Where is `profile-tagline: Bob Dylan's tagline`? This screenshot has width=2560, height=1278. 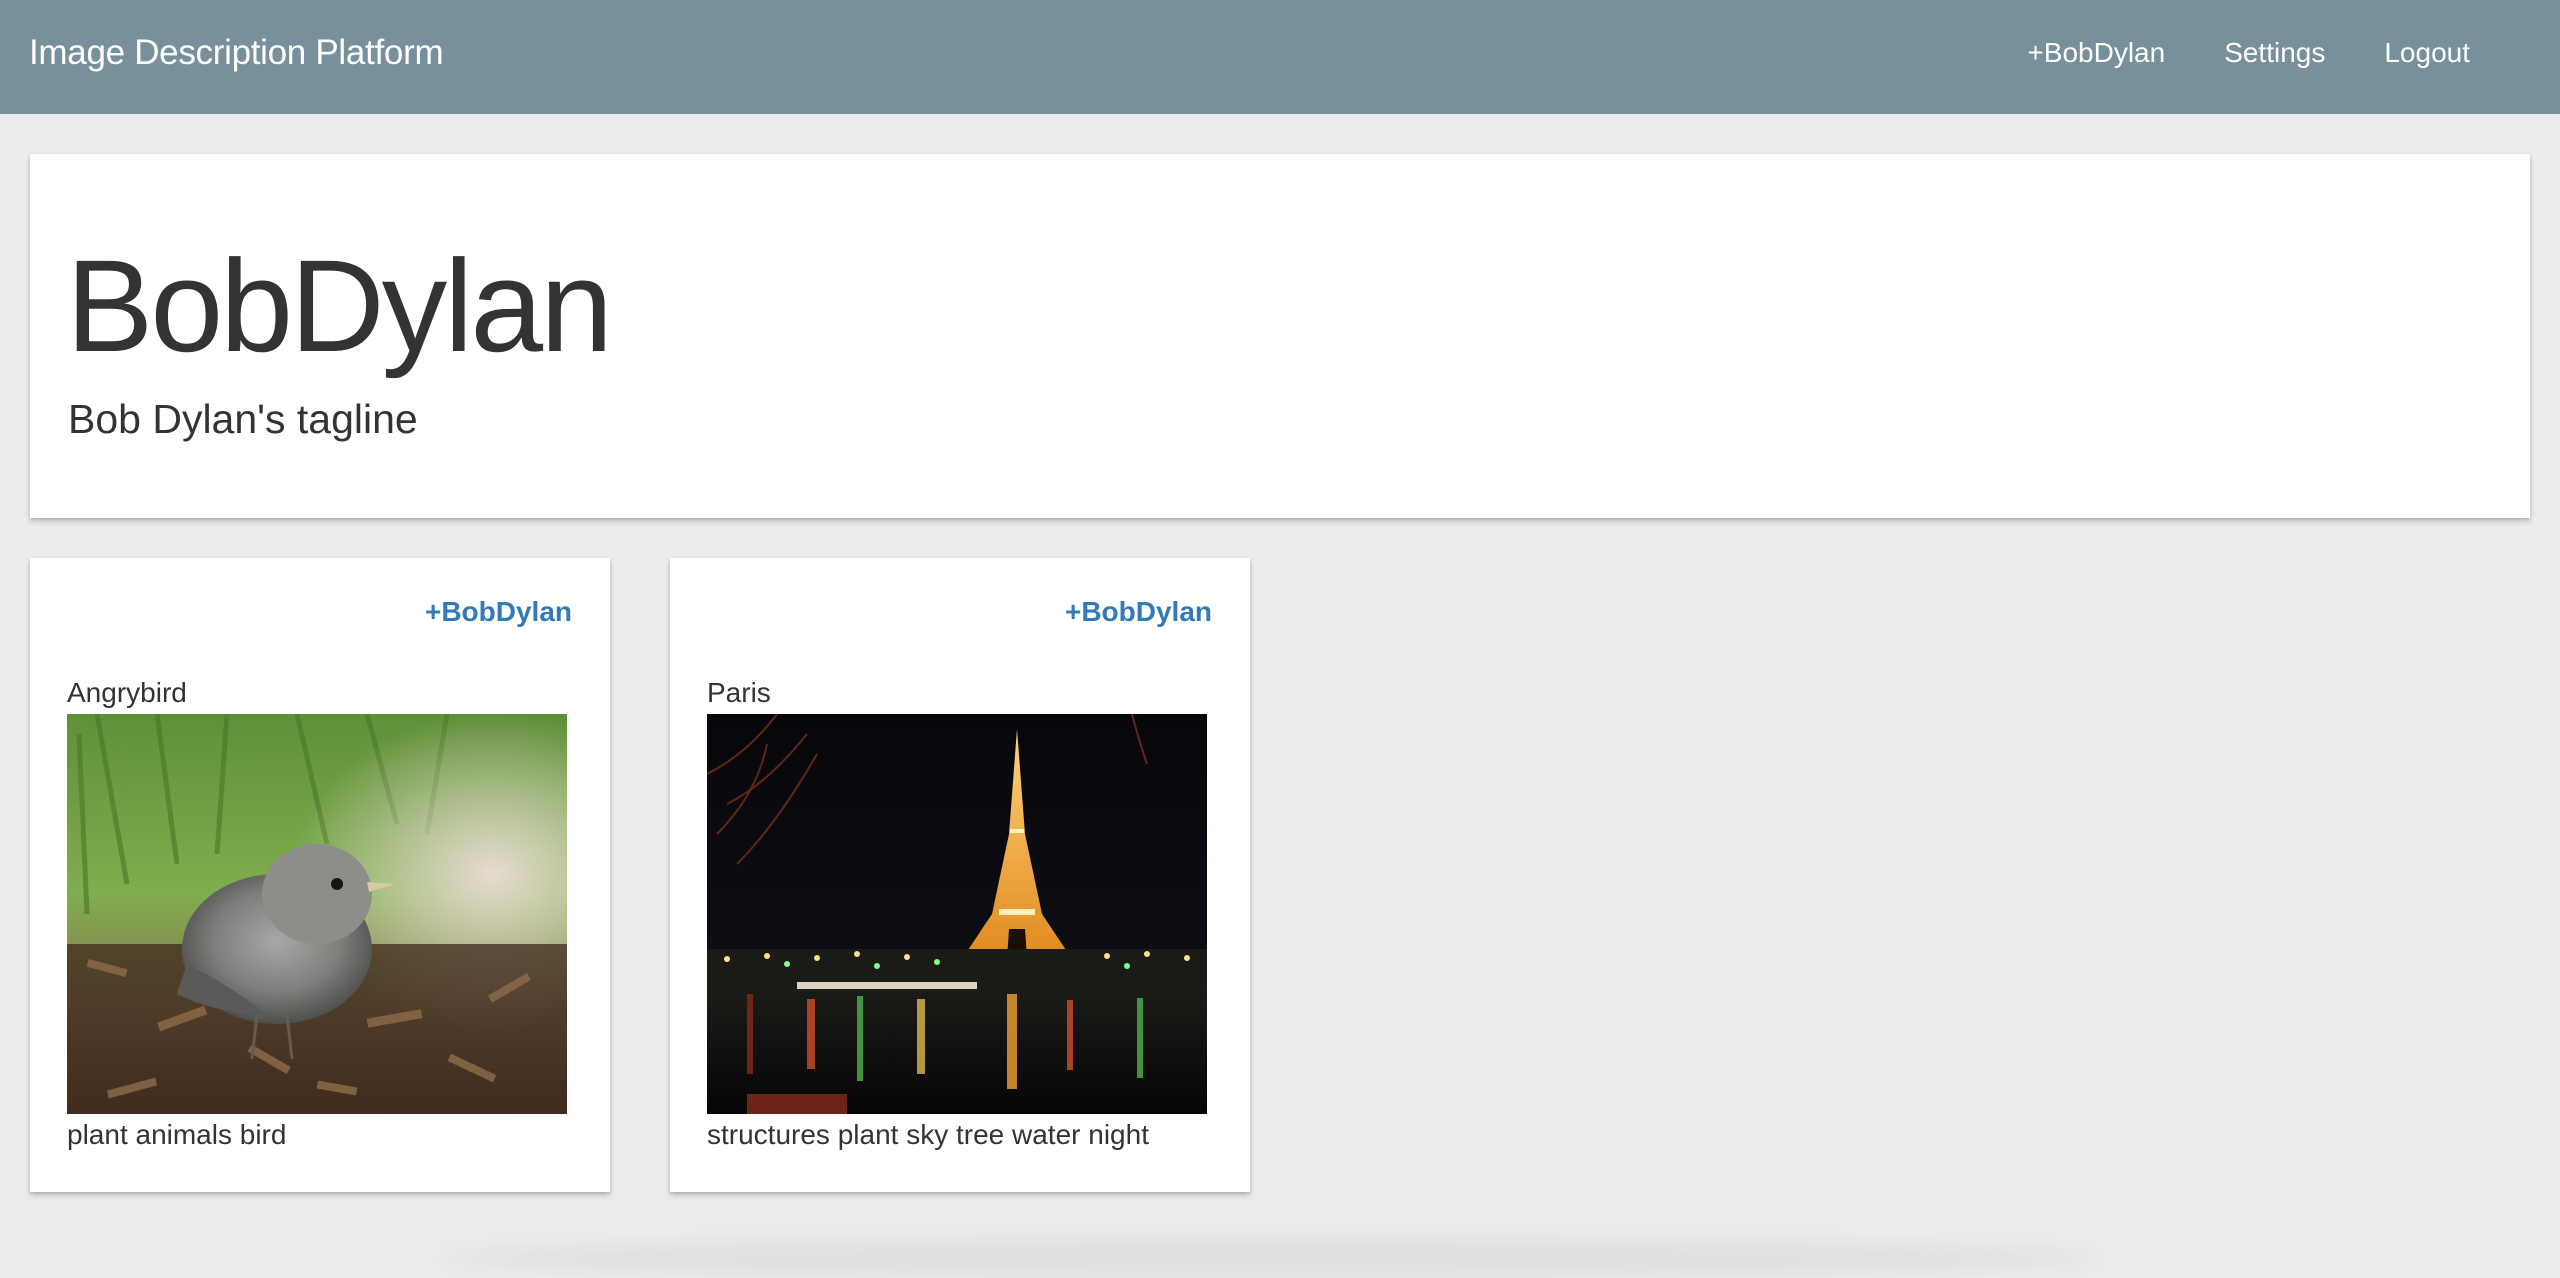
profile-tagline: Bob Dylan's tagline is located at coordinates (243, 419).